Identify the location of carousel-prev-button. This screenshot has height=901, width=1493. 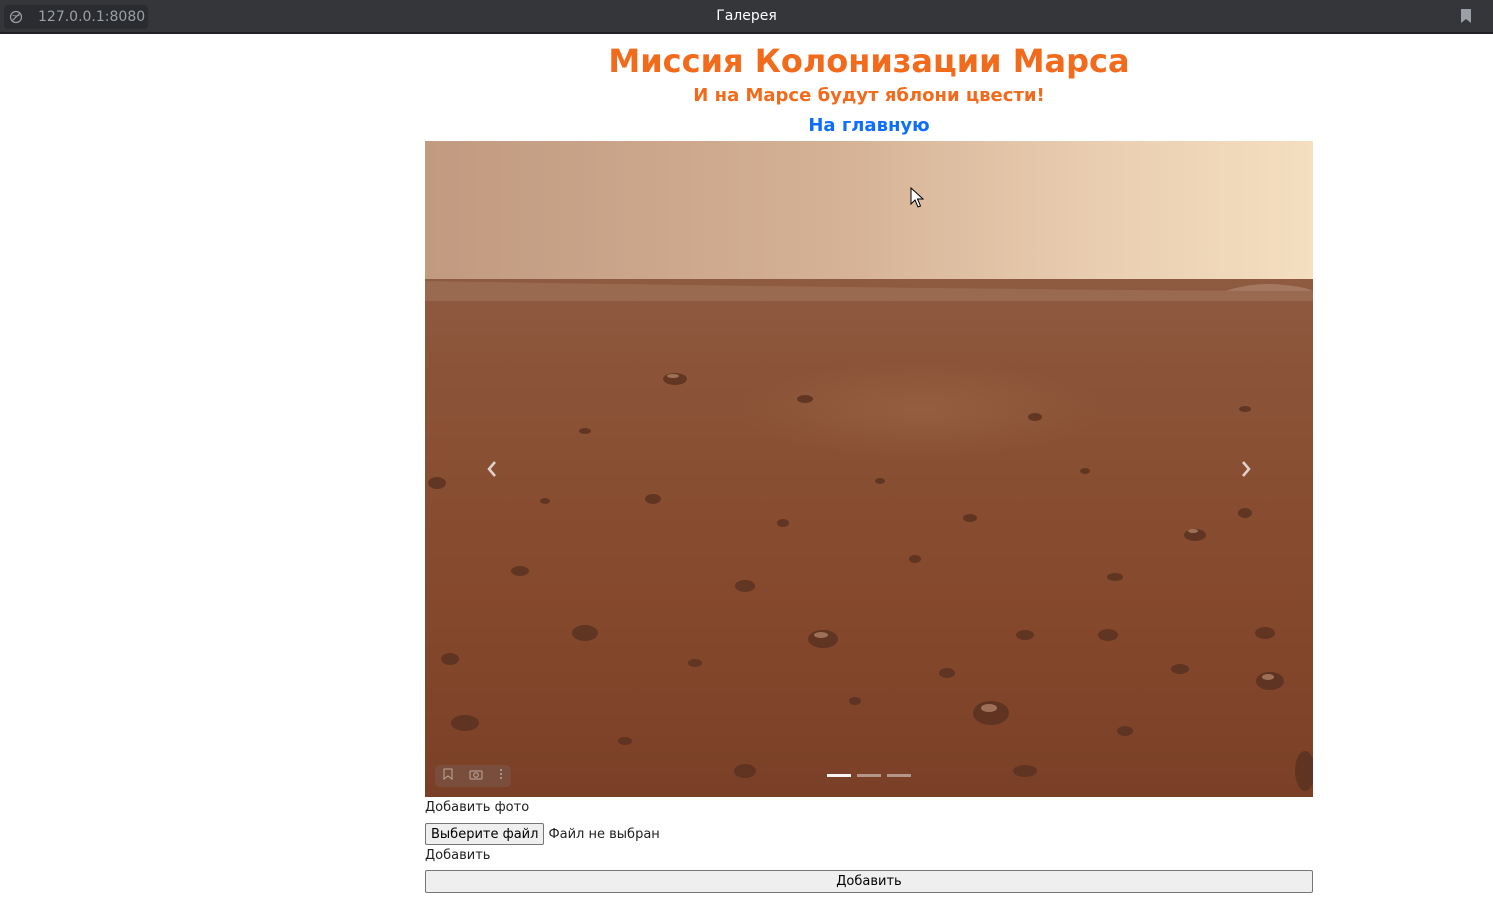
(492, 471).